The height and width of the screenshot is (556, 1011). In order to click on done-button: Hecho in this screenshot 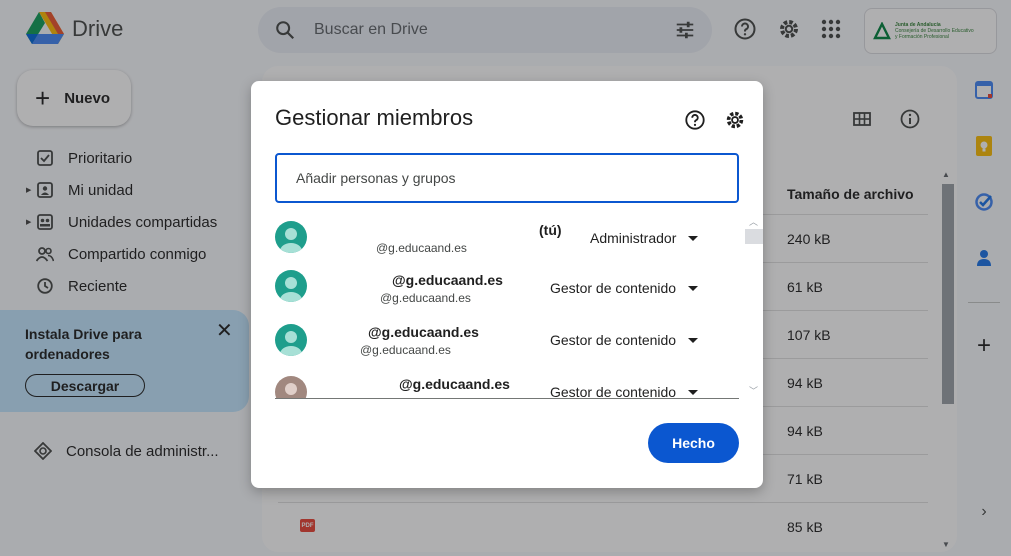, I will do `click(693, 443)`.